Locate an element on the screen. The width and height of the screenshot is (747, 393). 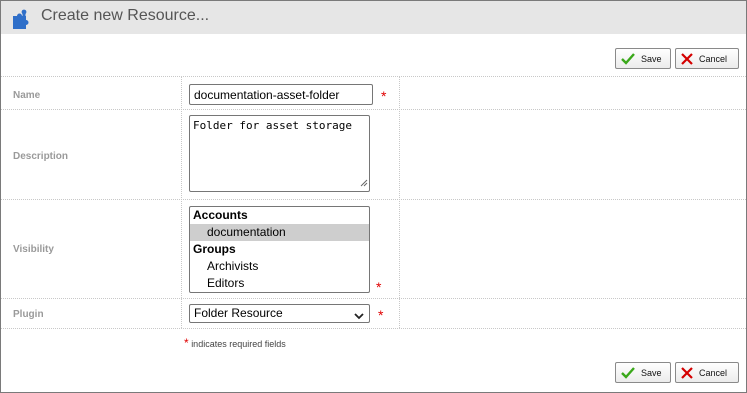
description-label: Description is located at coordinates (41, 156).